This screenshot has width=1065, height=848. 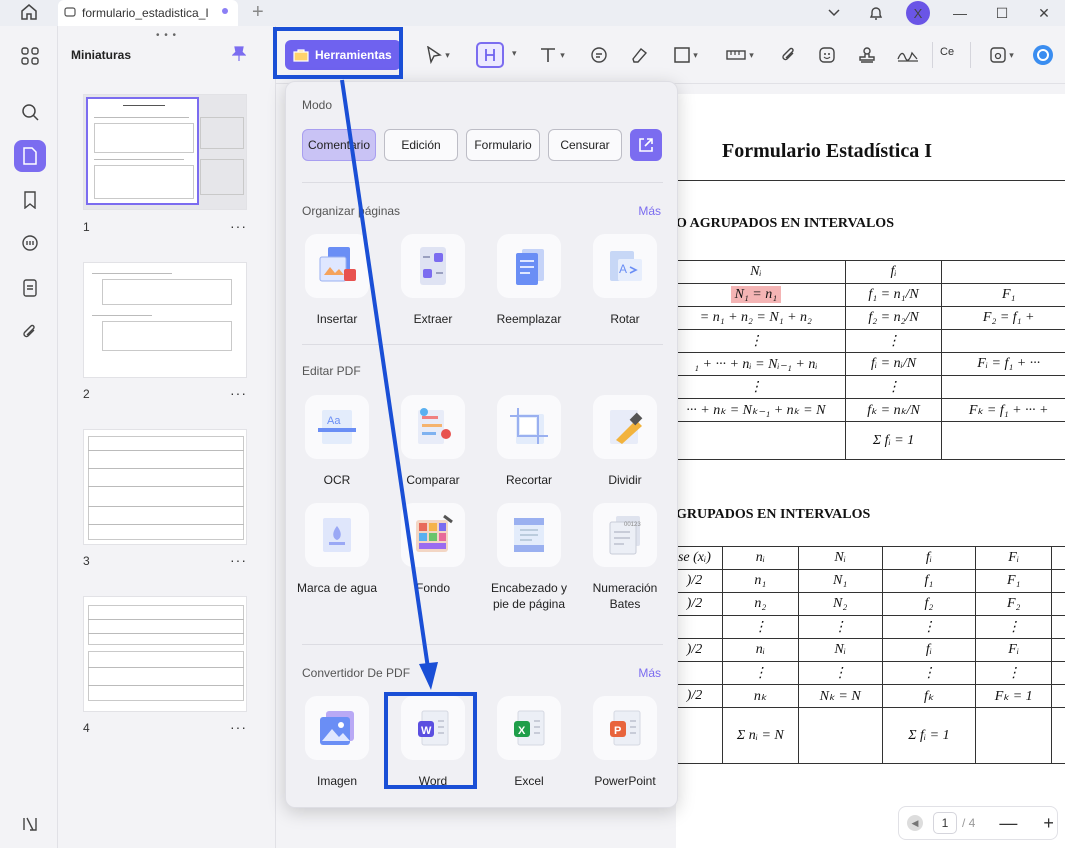 What do you see at coordinates (503, 145) in the screenshot?
I see `mode-form-button: Formulario` at bounding box center [503, 145].